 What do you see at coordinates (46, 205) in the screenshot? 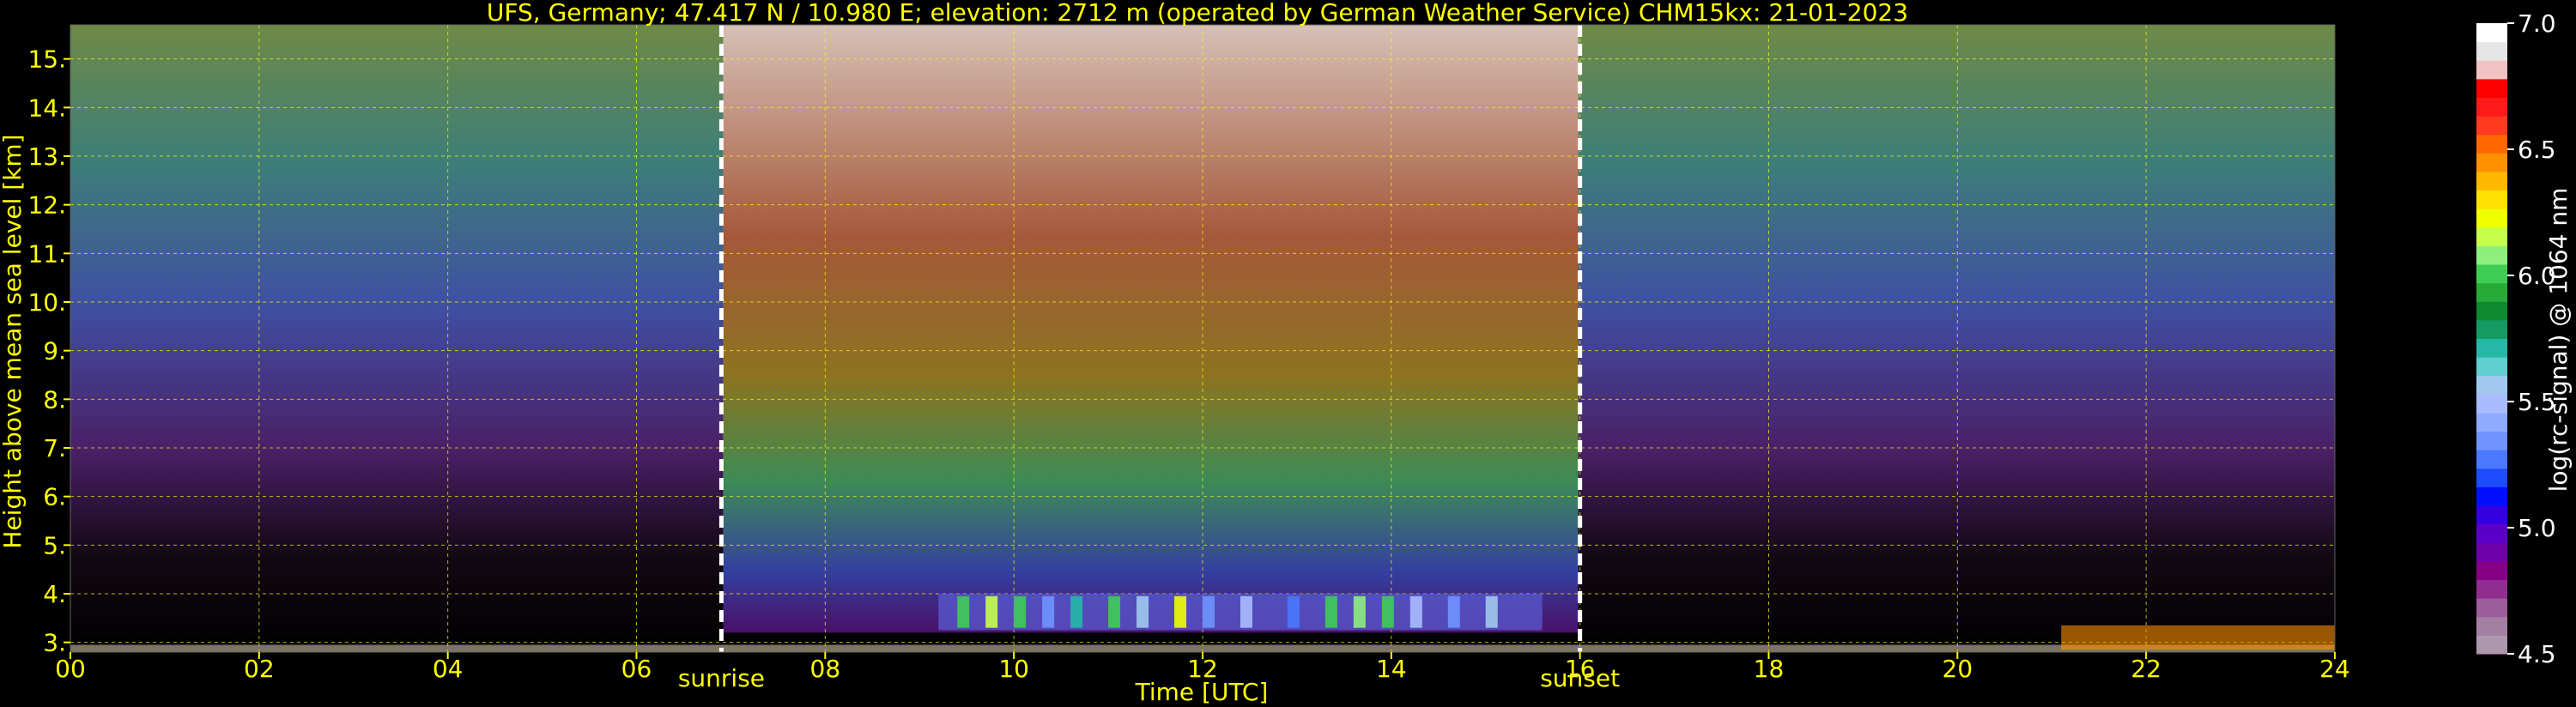
I see `y-tick-label: 12.` at bounding box center [46, 205].